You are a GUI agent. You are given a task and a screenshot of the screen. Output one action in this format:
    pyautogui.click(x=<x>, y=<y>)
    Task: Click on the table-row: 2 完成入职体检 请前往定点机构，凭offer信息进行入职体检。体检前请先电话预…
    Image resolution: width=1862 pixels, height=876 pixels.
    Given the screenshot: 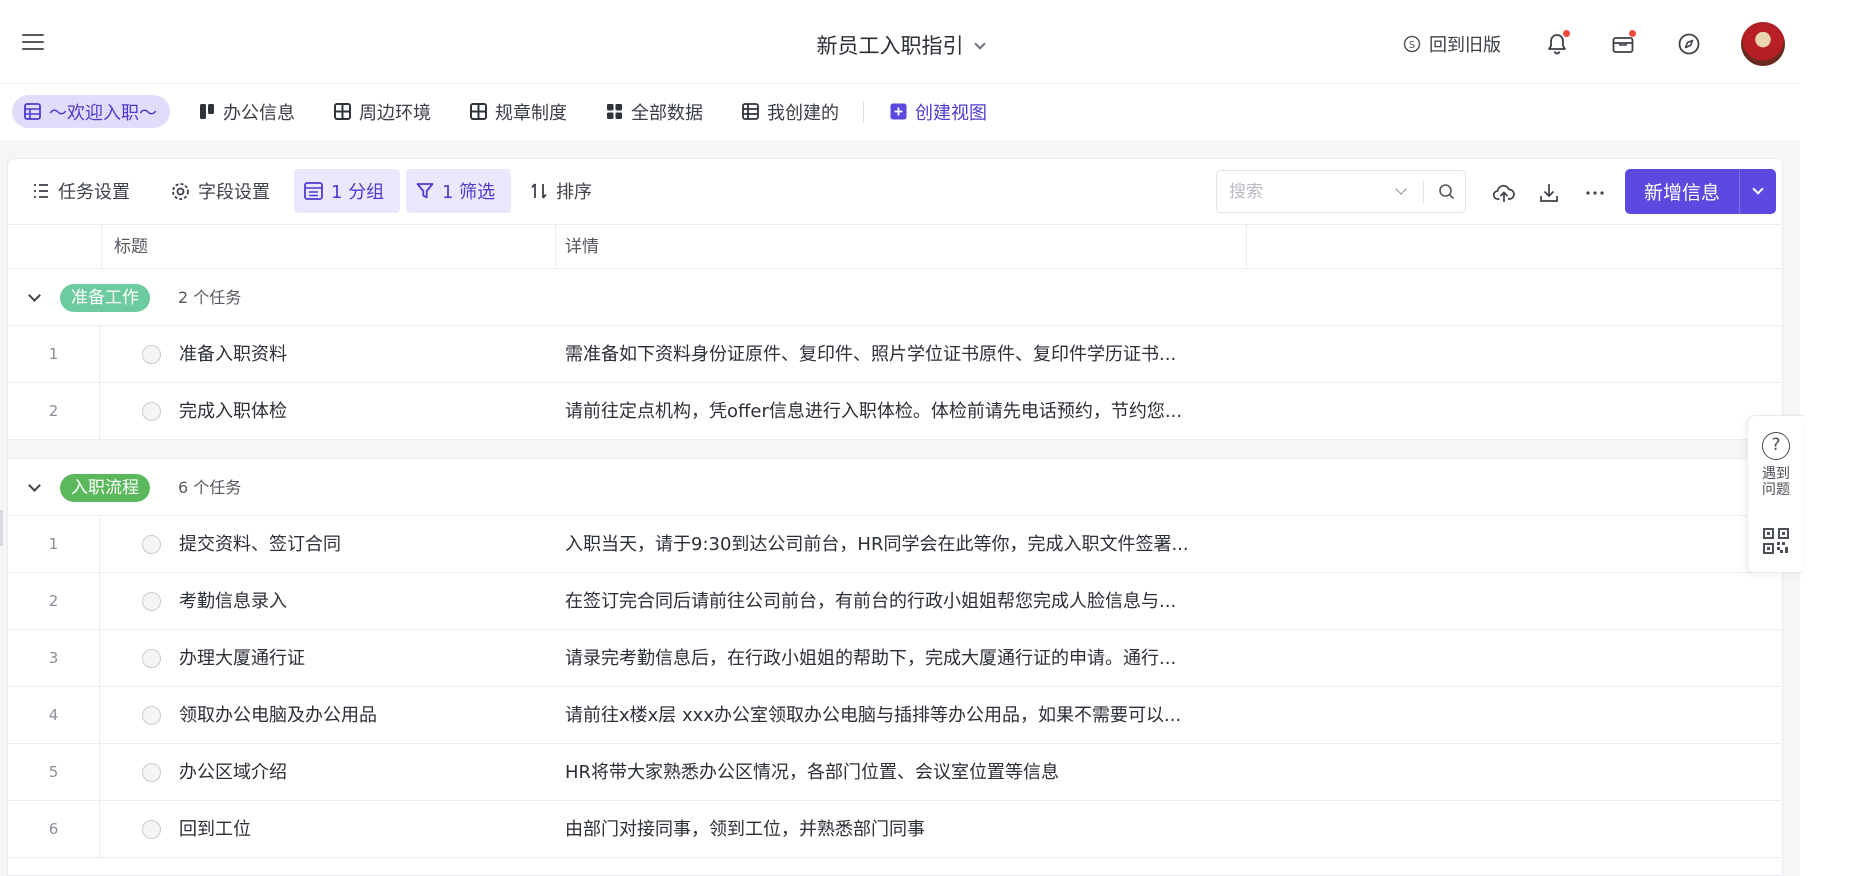 What is the action you would take?
    pyautogui.click(x=895, y=411)
    